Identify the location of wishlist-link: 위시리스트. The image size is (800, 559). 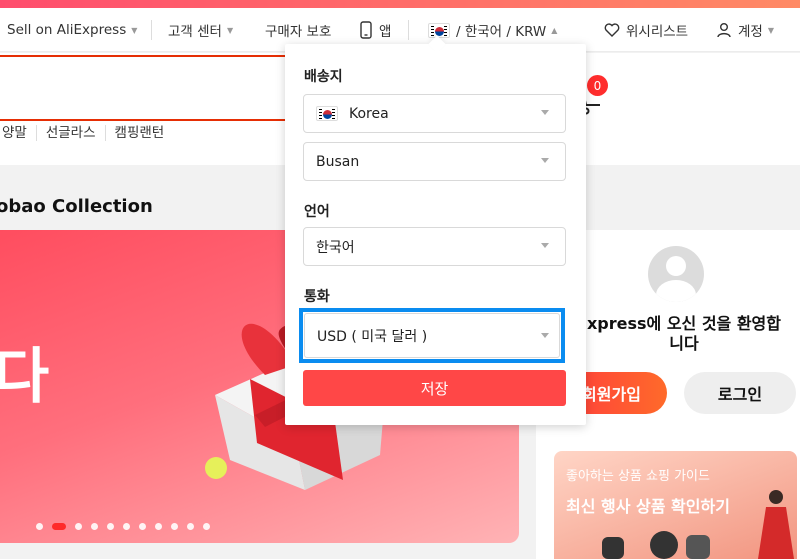
(646, 30).